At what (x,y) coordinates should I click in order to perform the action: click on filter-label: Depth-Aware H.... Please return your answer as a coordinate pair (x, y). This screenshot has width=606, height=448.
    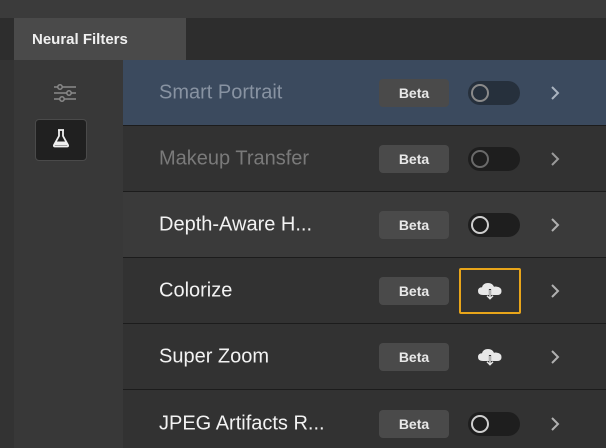
    Looking at the image, I should click on (236, 224).